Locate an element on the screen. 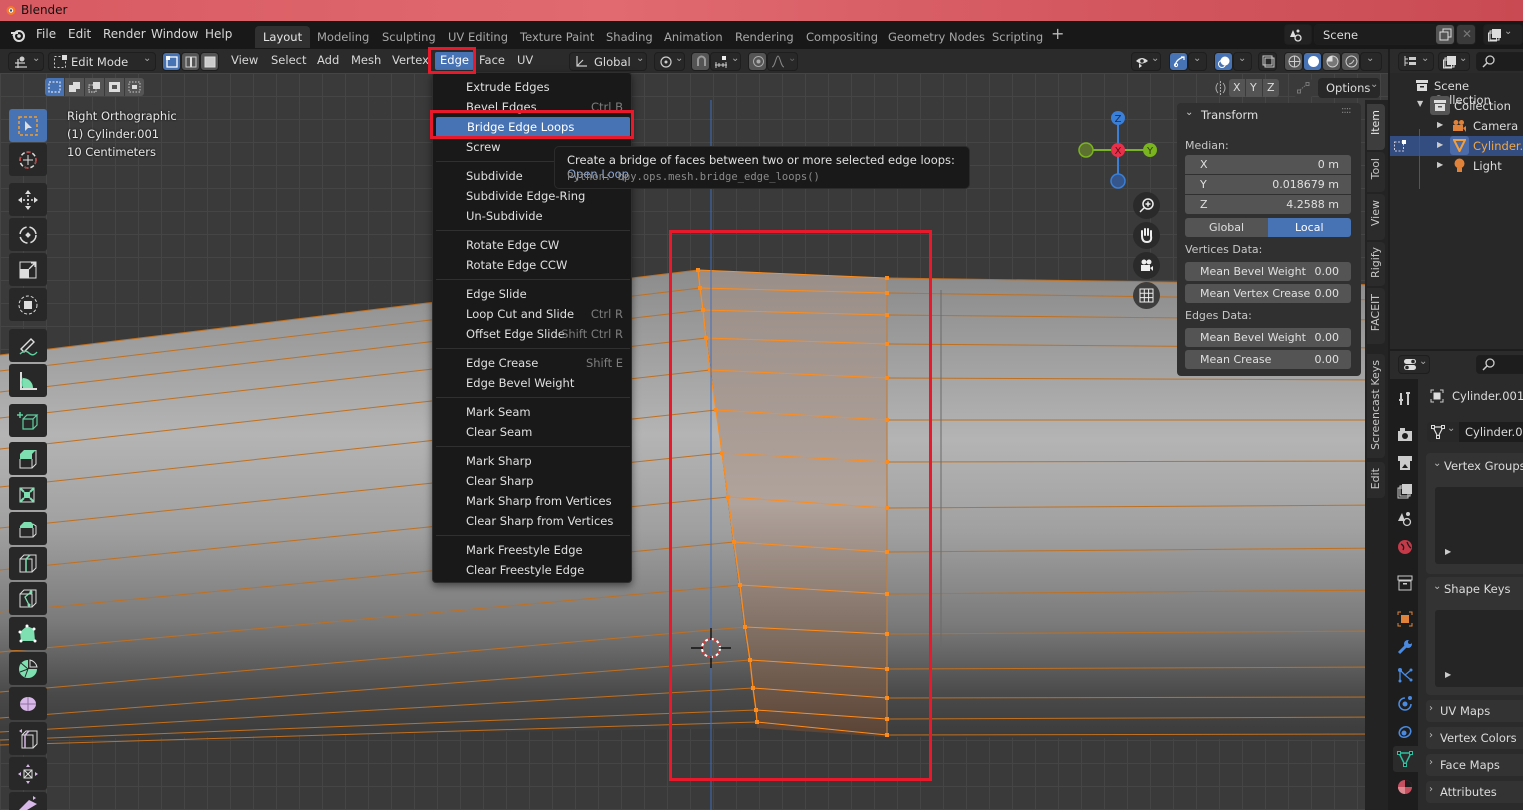  options-dropdown: Options ⌄ is located at coordinates (1349, 88).